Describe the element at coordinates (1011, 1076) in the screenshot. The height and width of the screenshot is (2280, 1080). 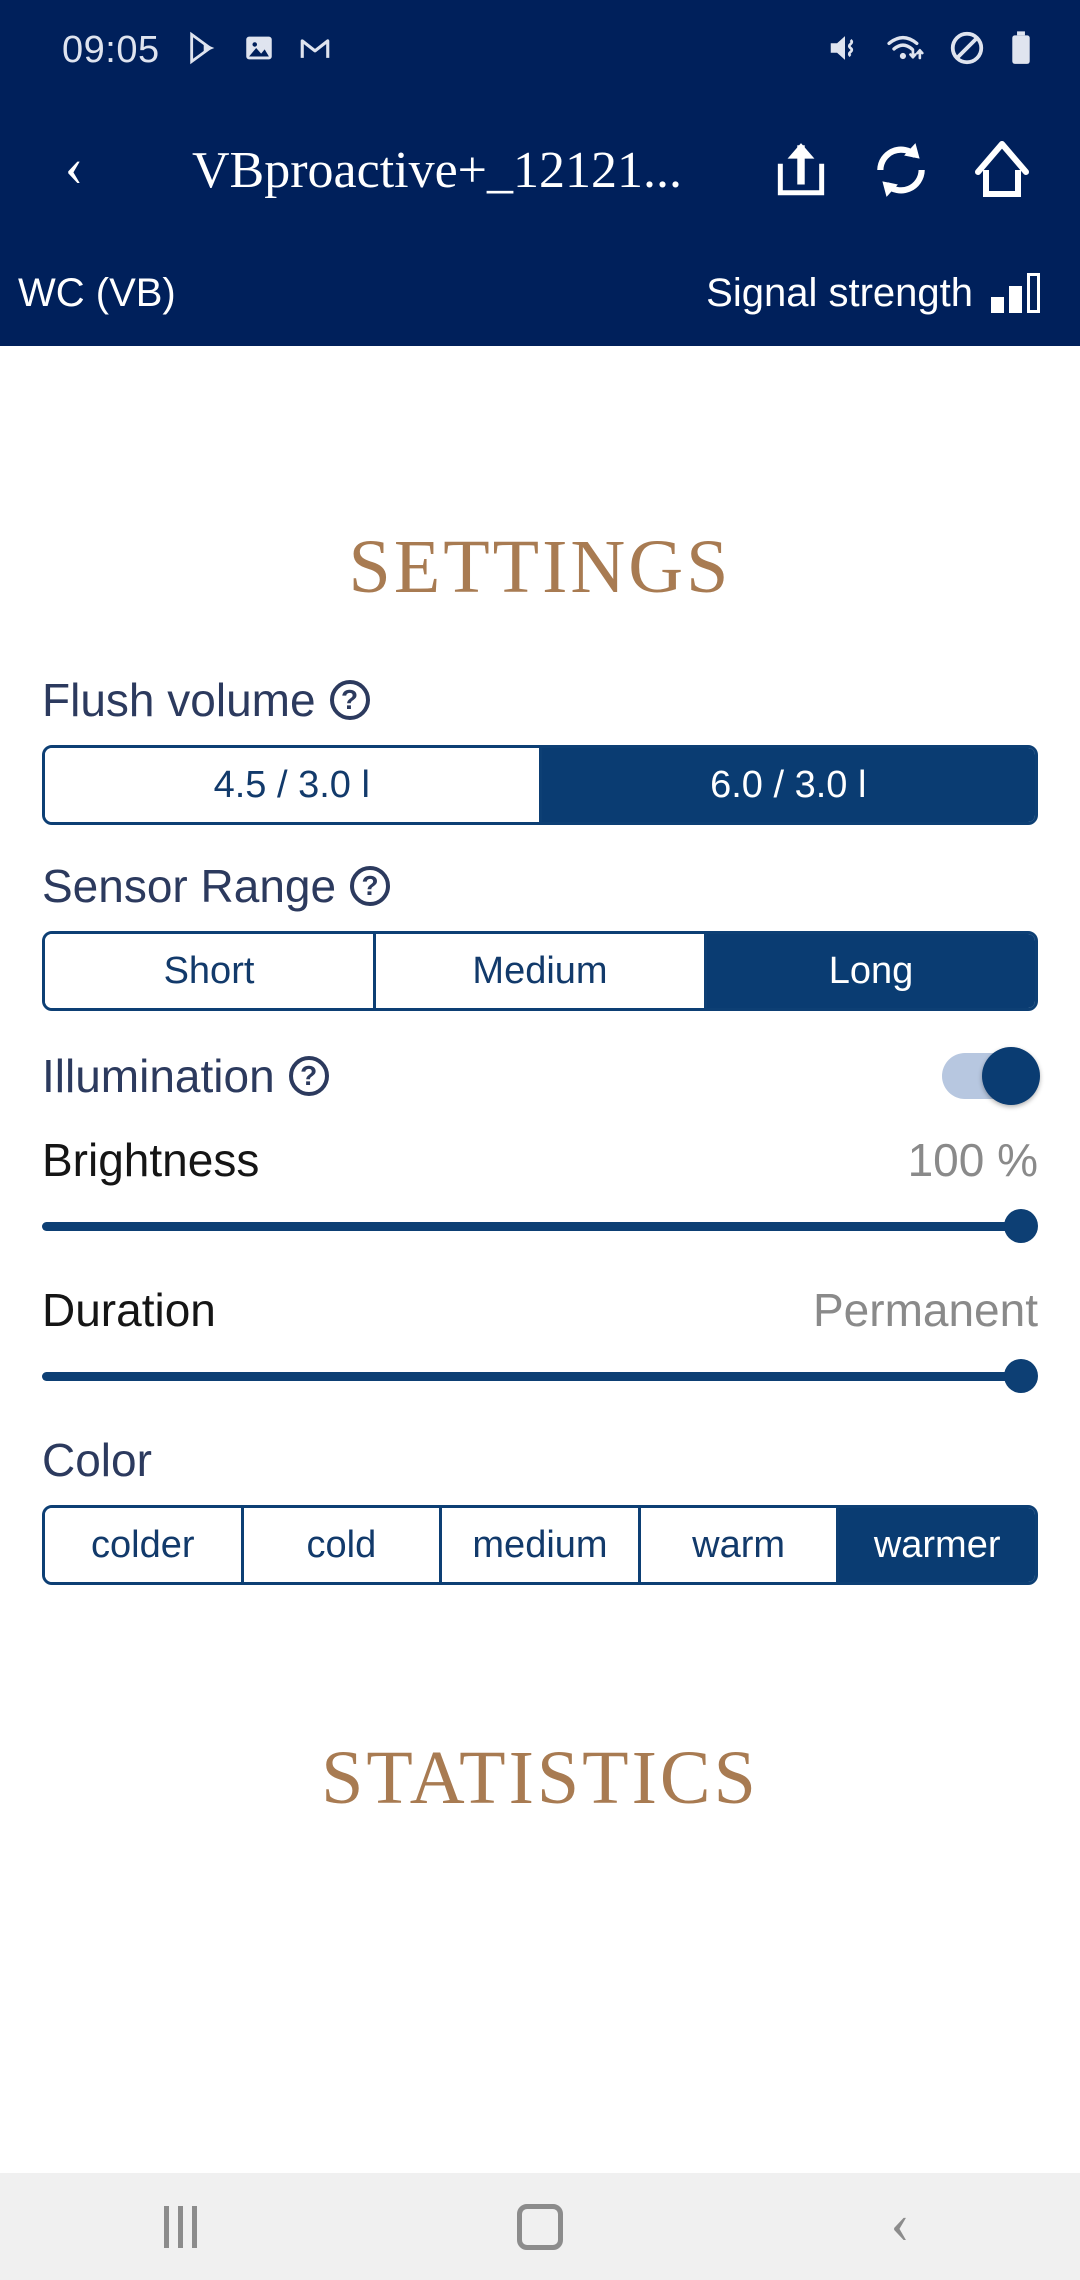
I see `toggle-knob` at that location.